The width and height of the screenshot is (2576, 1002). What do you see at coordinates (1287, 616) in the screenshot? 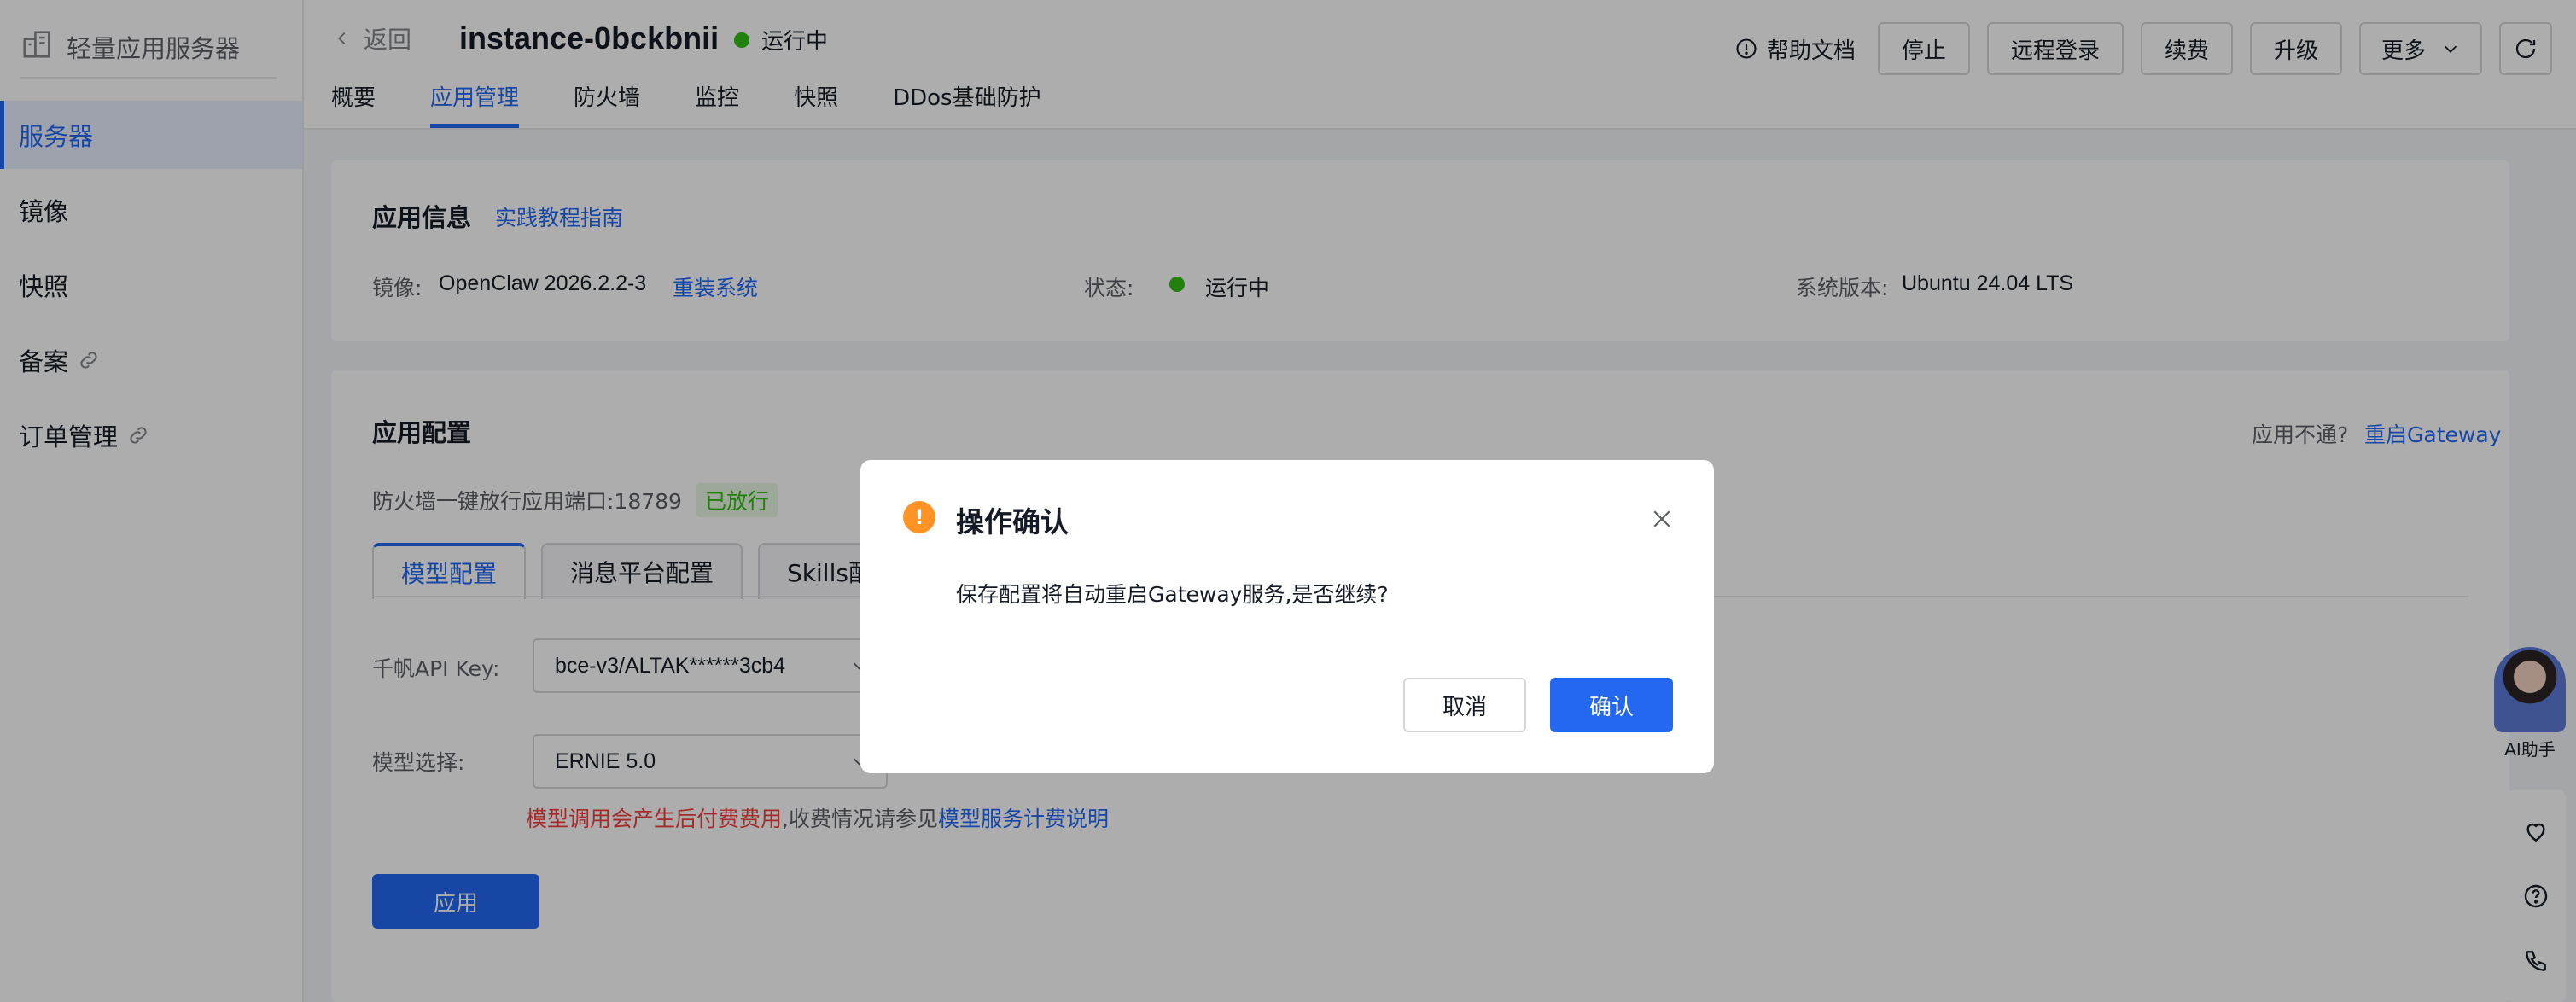
I see `confirm-dialog: ! 操作确认 保存配置将自动重启Gateway服务,是否继续? 取消 确认` at bounding box center [1287, 616].